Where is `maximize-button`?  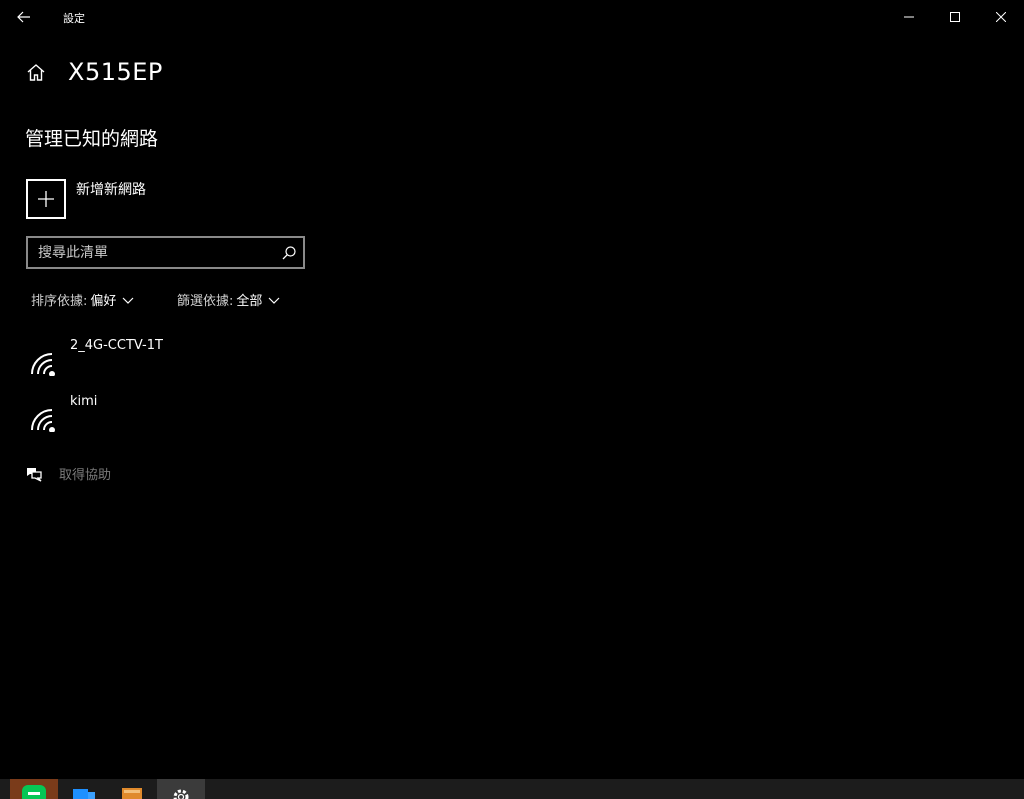 maximize-button is located at coordinates (955, 17).